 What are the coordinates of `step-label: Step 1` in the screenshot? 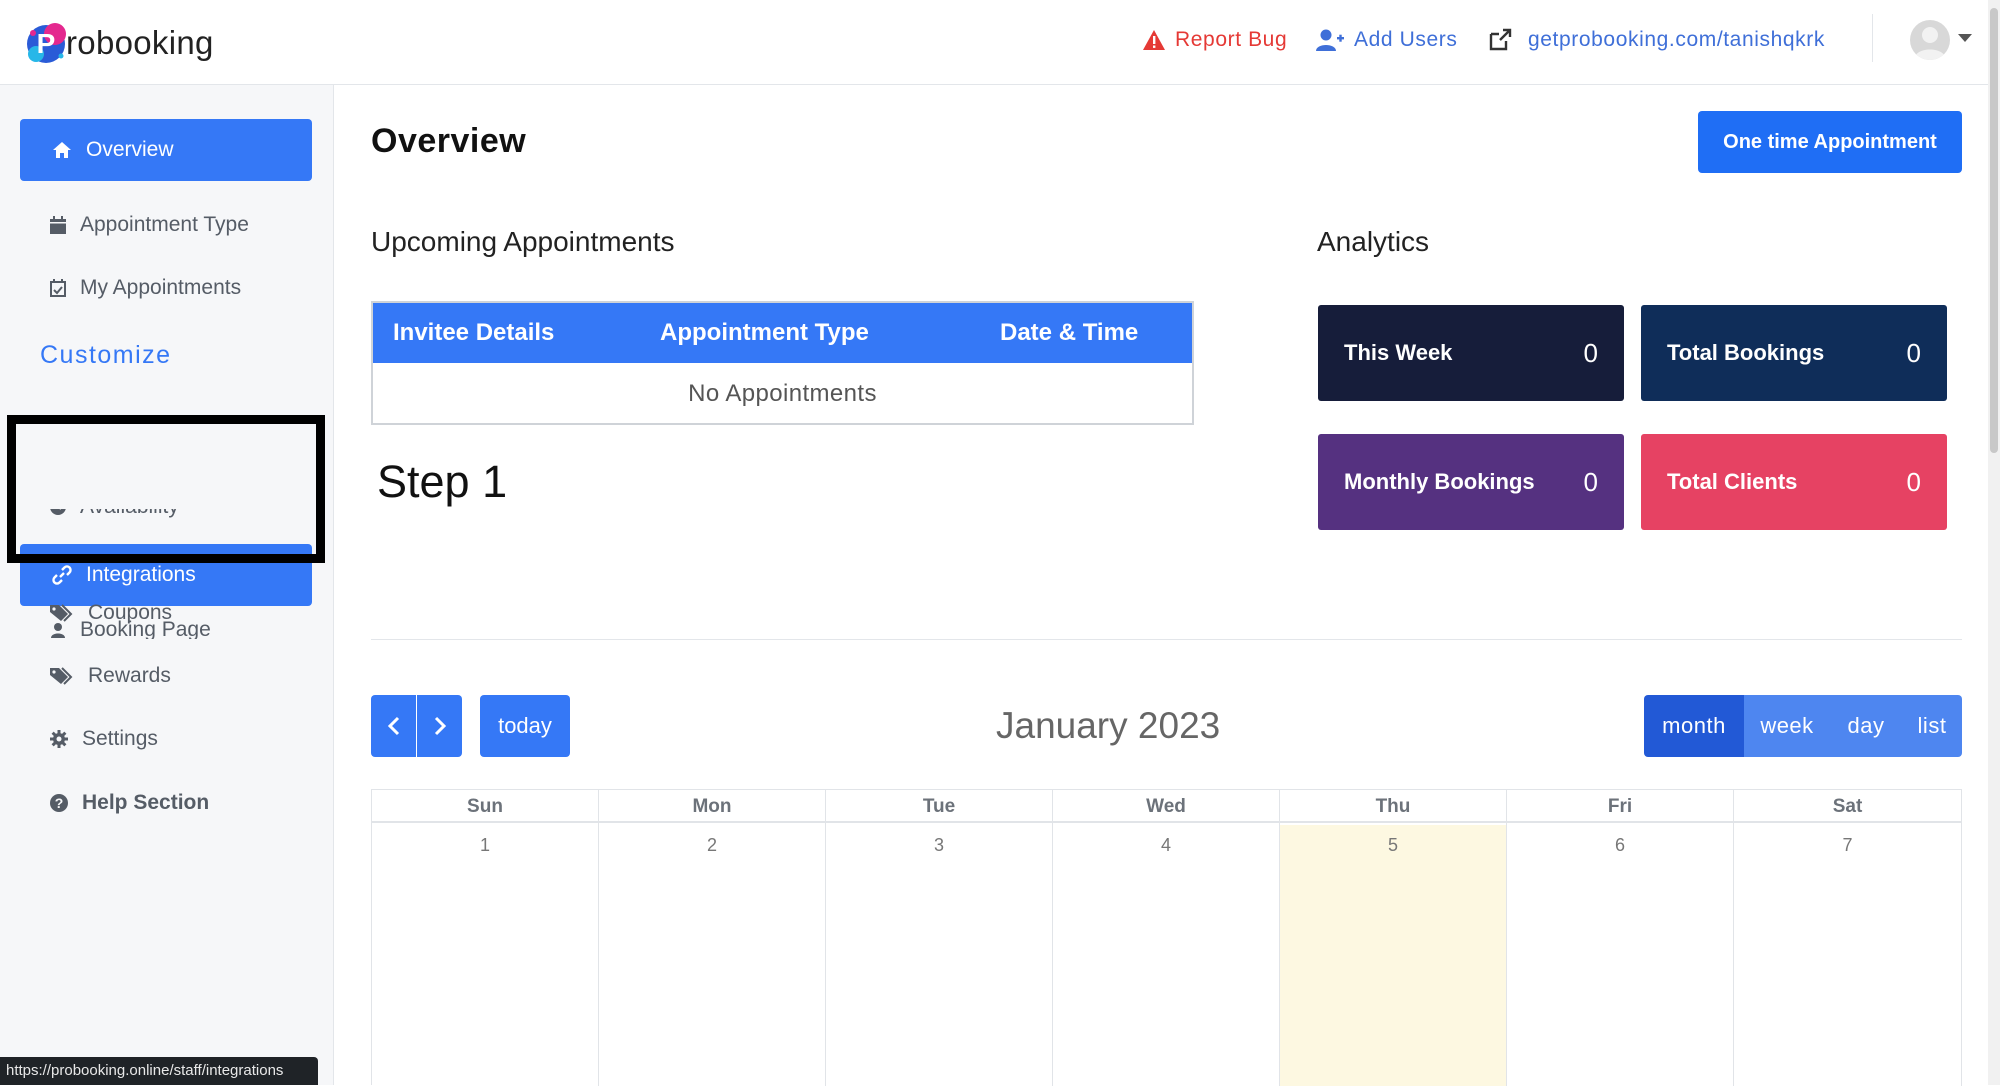 It's located at (442, 481).